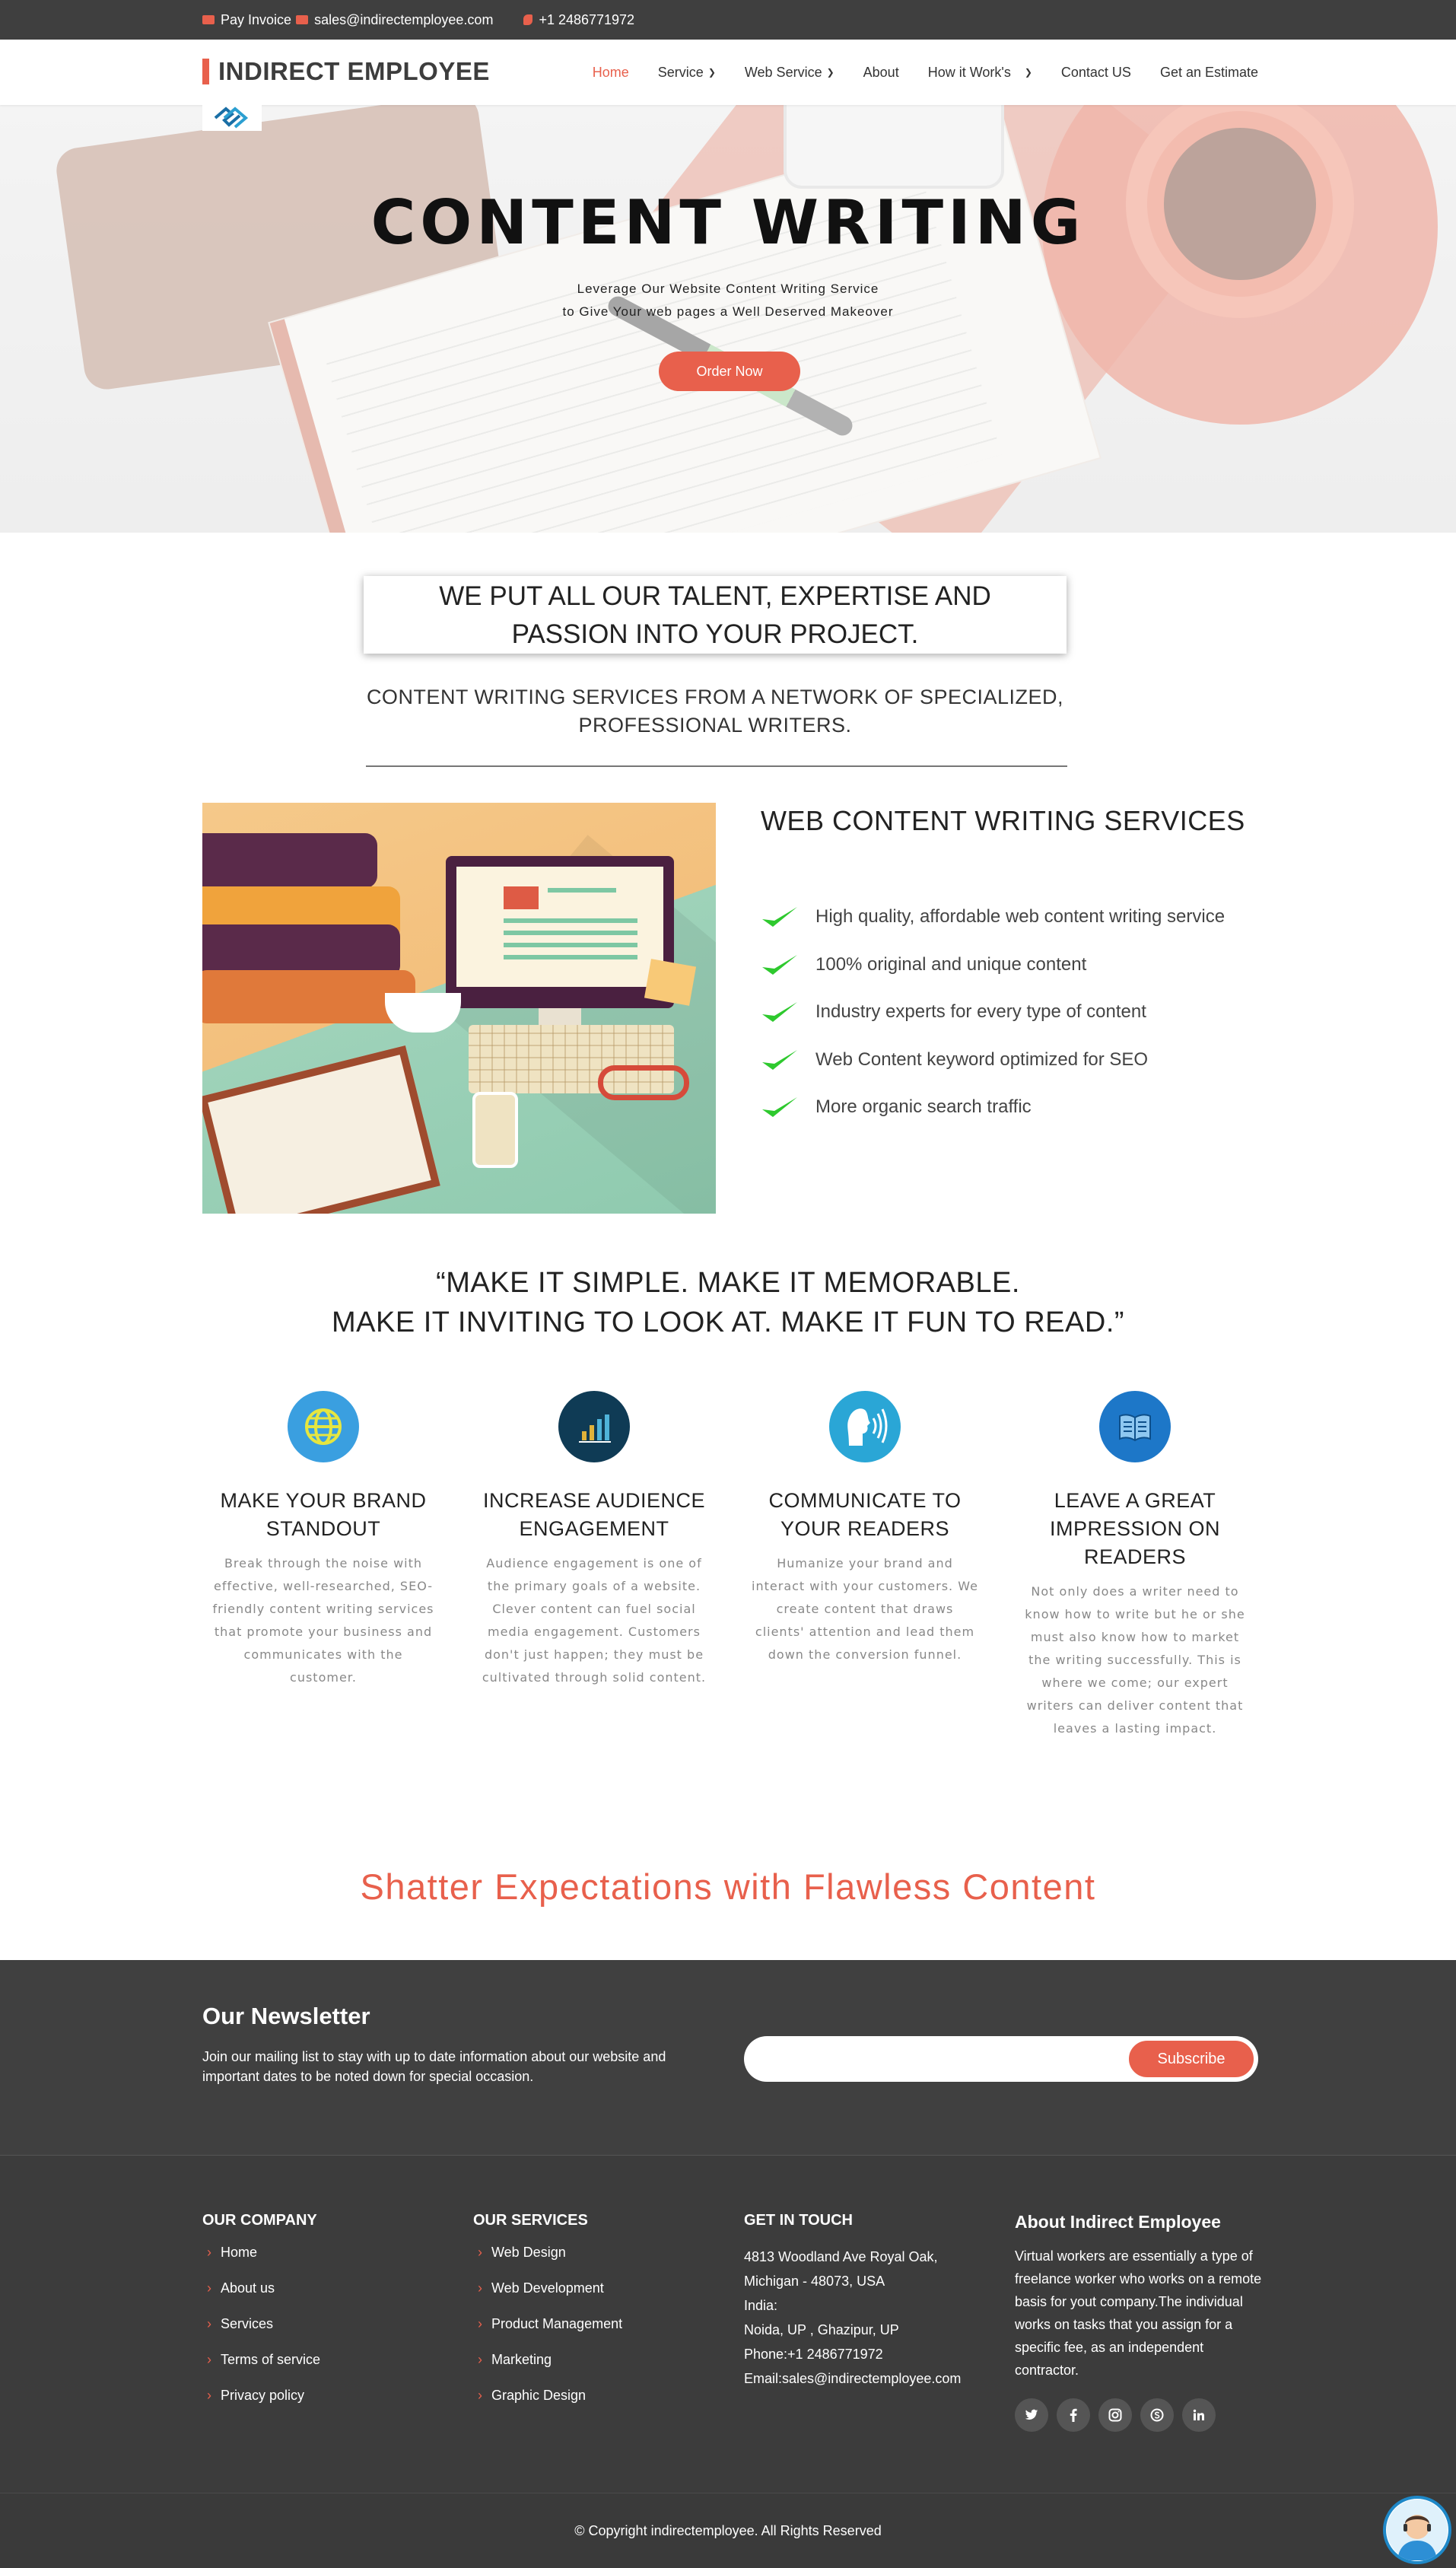 The height and width of the screenshot is (2568, 1456). I want to click on nav-about-label: About, so click(881, 72).